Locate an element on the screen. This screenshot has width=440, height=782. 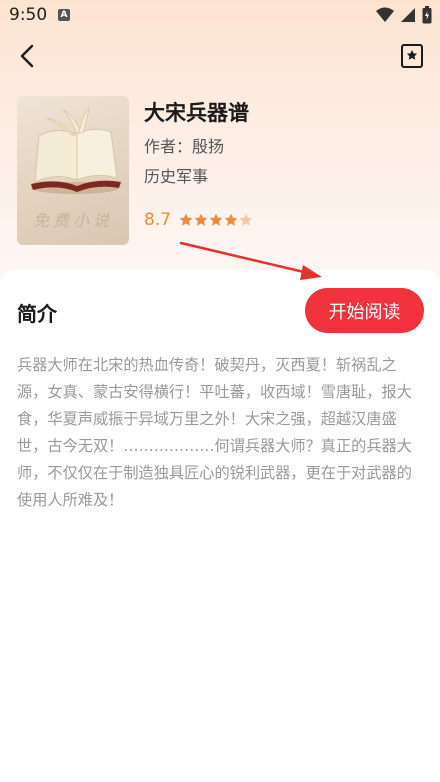
author-name: 殷扬 is located at coordinates (208, 145).